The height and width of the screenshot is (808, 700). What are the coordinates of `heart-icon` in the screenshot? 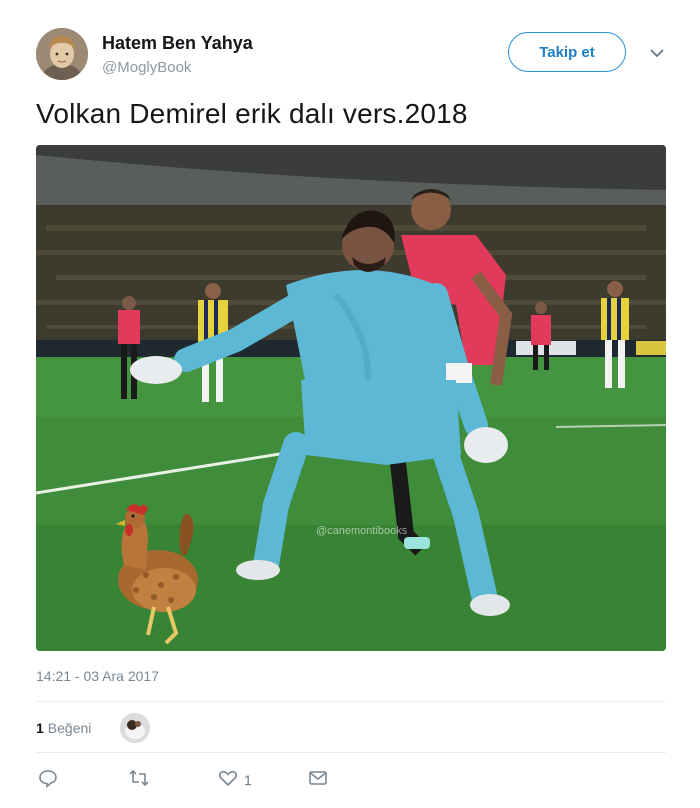 It's located at (228, 780).